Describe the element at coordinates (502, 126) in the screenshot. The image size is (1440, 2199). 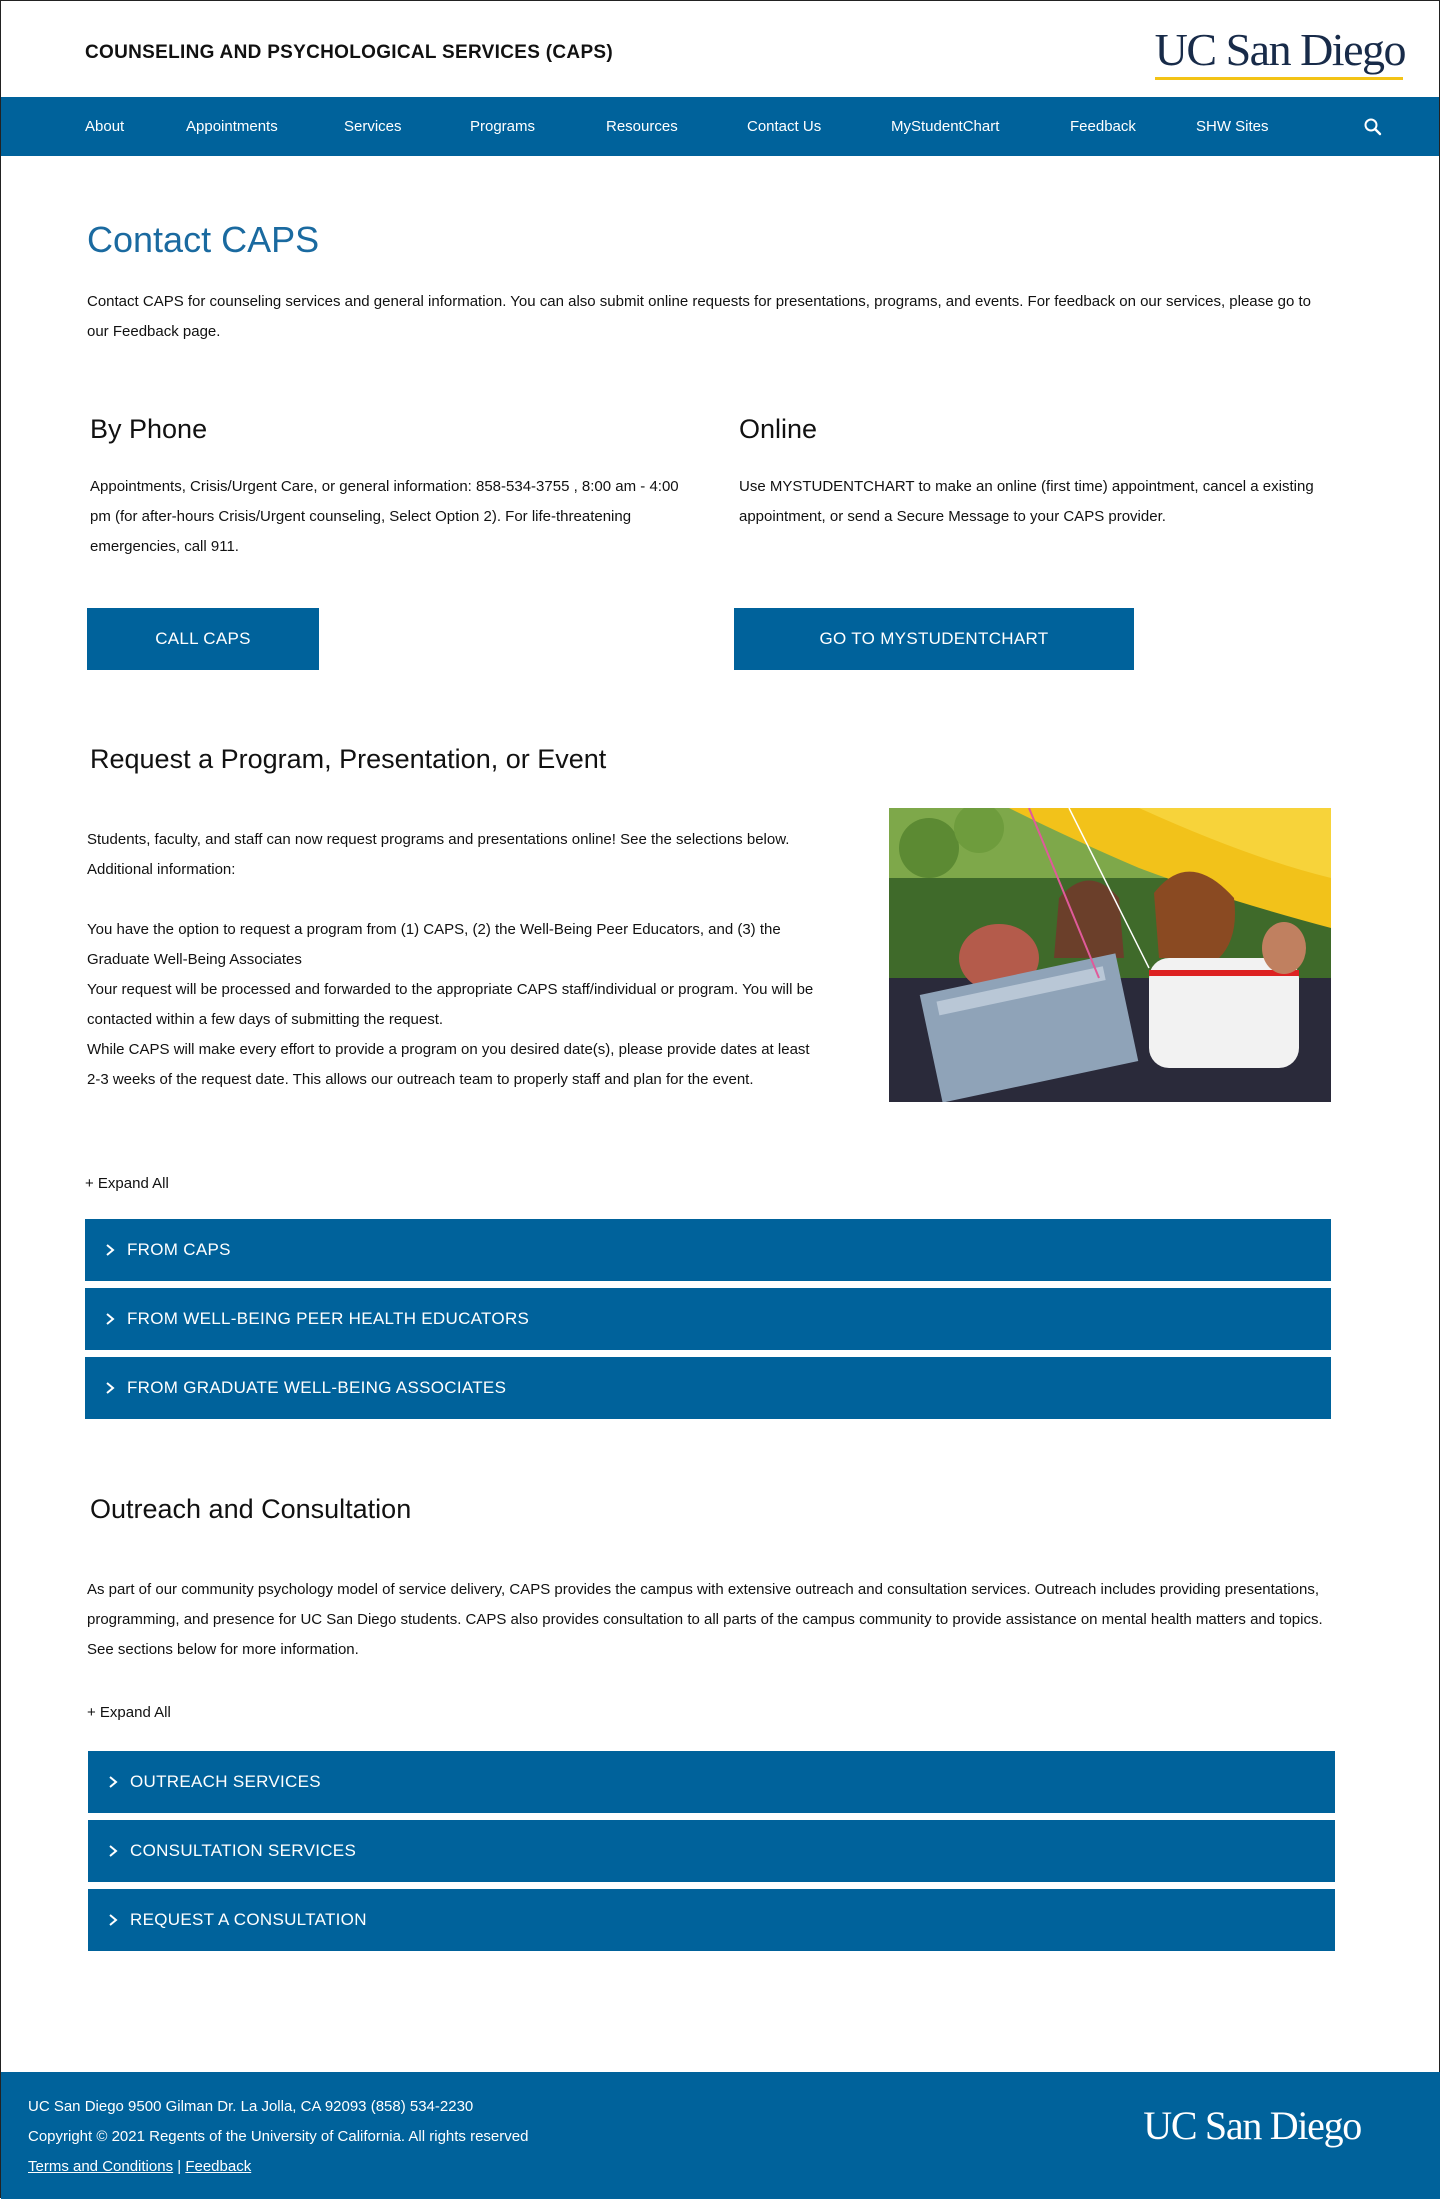
I see `nav-programs: Programs` at that location.